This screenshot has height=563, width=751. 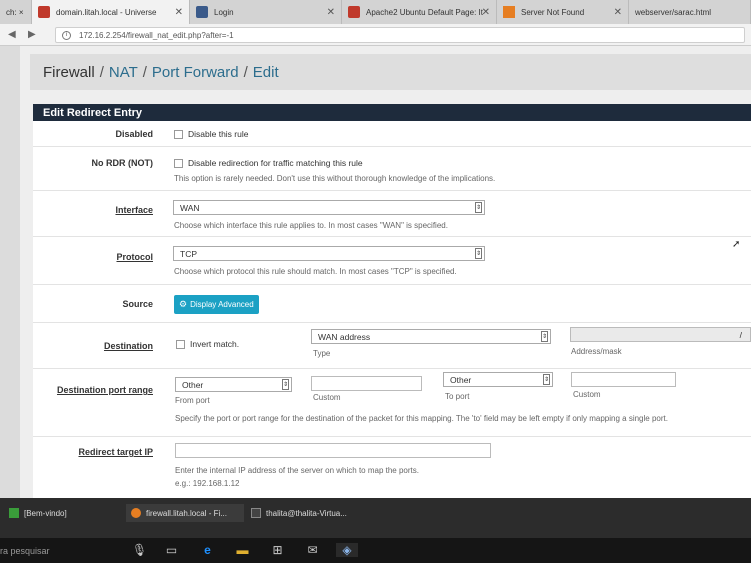 What do you see at coordinates (329, 253) in the screenshot?
I see `protocol-select: TCP ⇕` at bounding box center [329, 253].